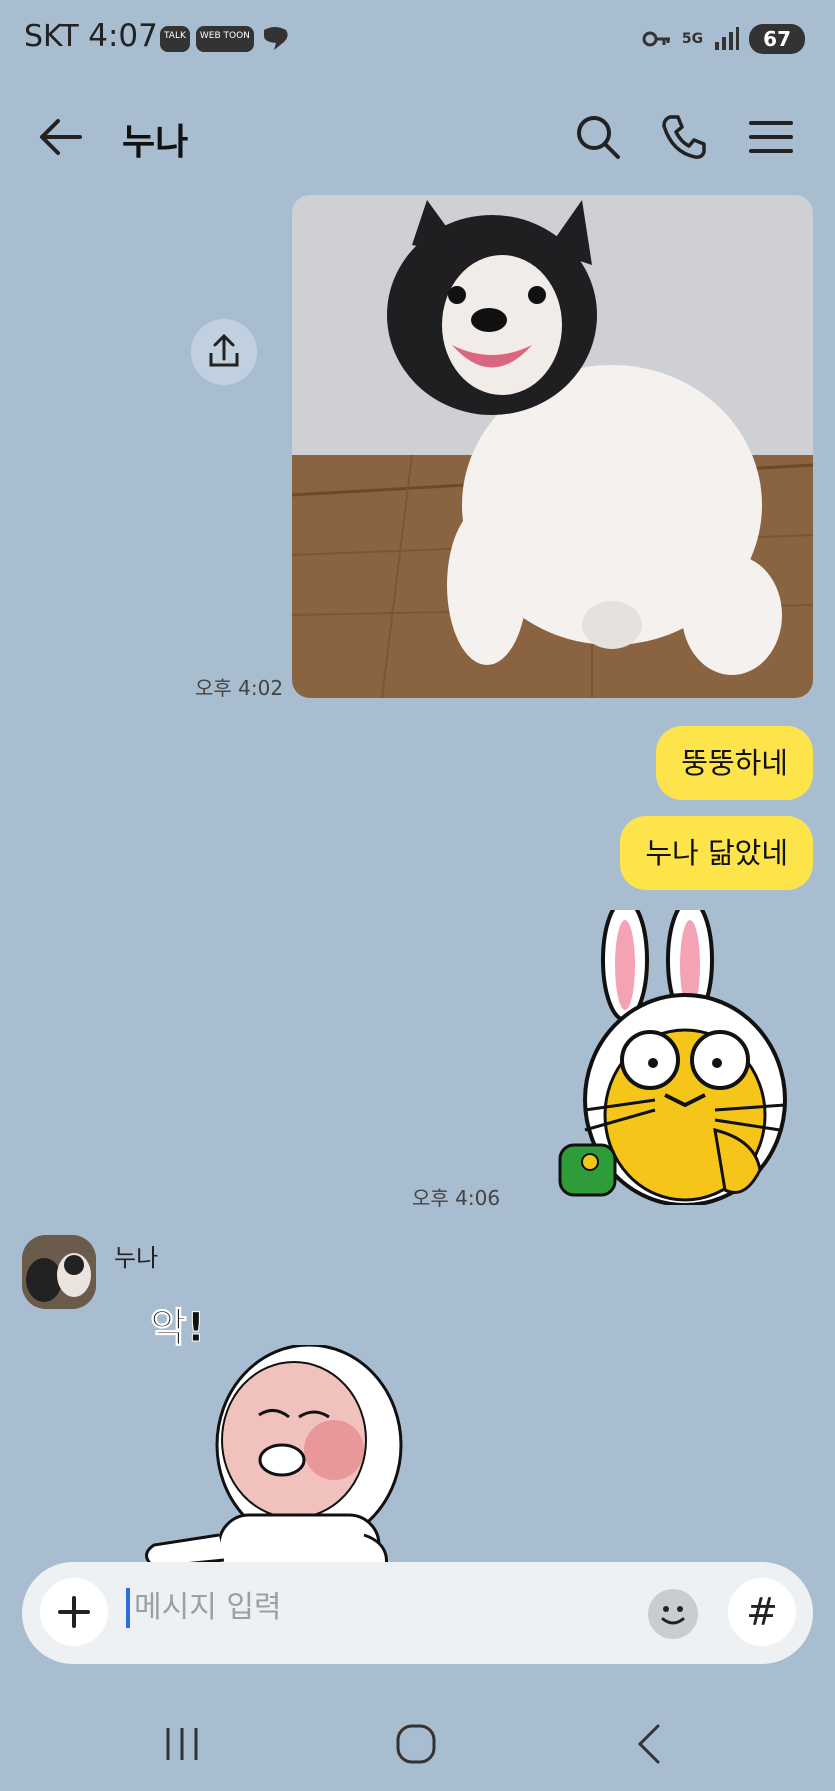  Describe the element at coordinates (734, 763) in the screenshot. I see `message-bubble: 뚱뚱하네` at that location.